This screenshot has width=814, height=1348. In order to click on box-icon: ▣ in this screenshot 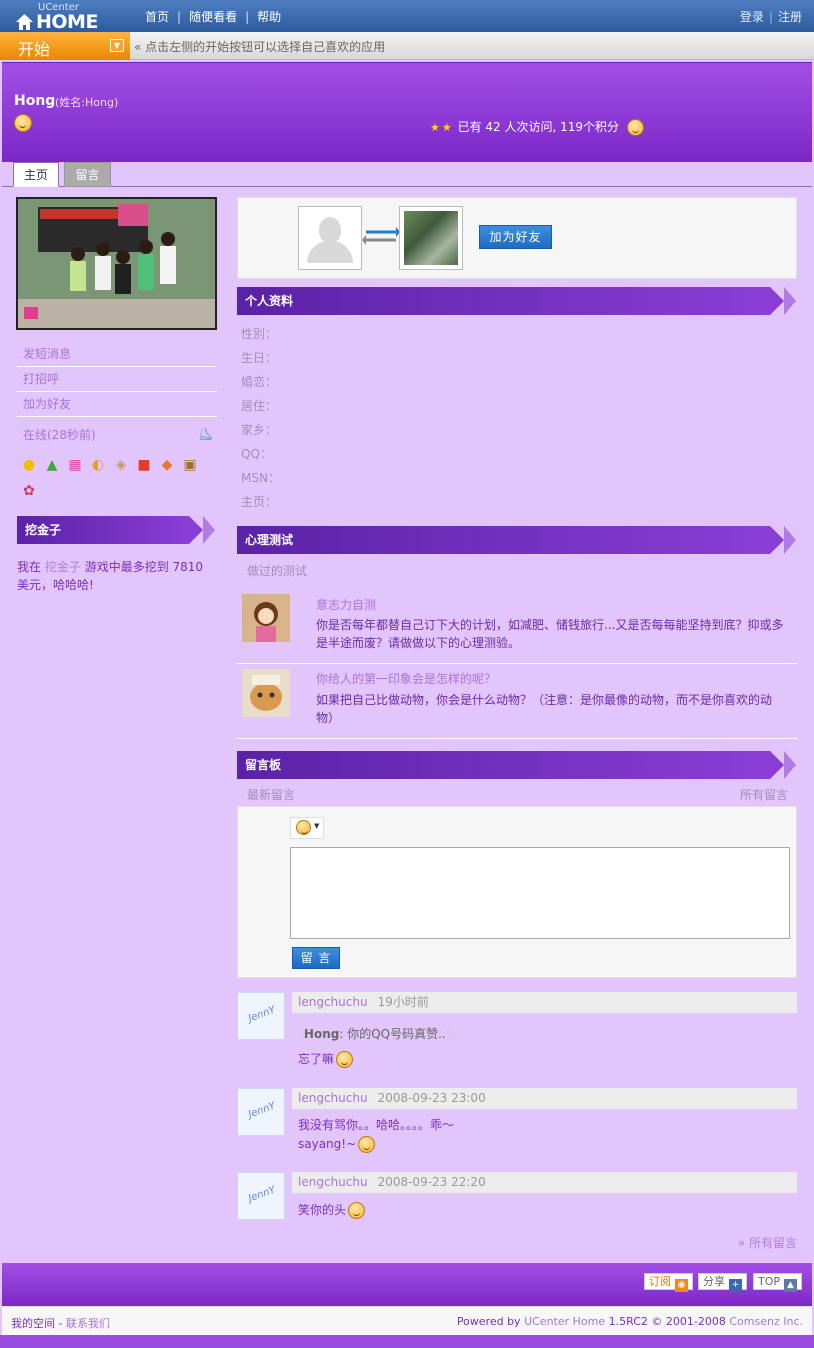, I will do `click(190, 465)`.